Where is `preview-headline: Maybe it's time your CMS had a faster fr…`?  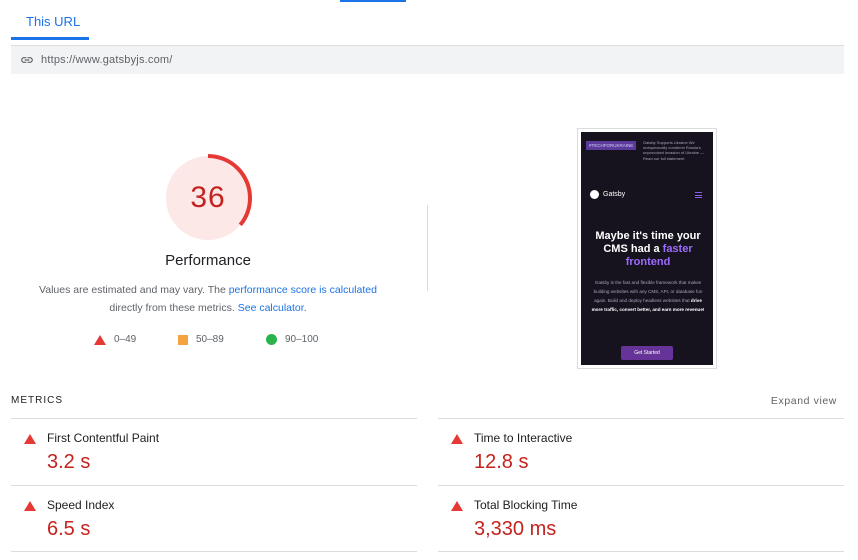
preview-headline: Maybe it's time your CMS had a faster fr… is located at coordinates (648, 249).